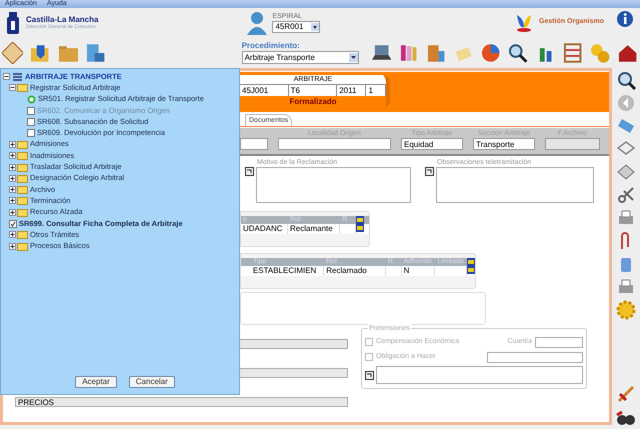  Describe the element at coordinates (626, 195) in the screenshot. I see `scissors-icon` at that location.